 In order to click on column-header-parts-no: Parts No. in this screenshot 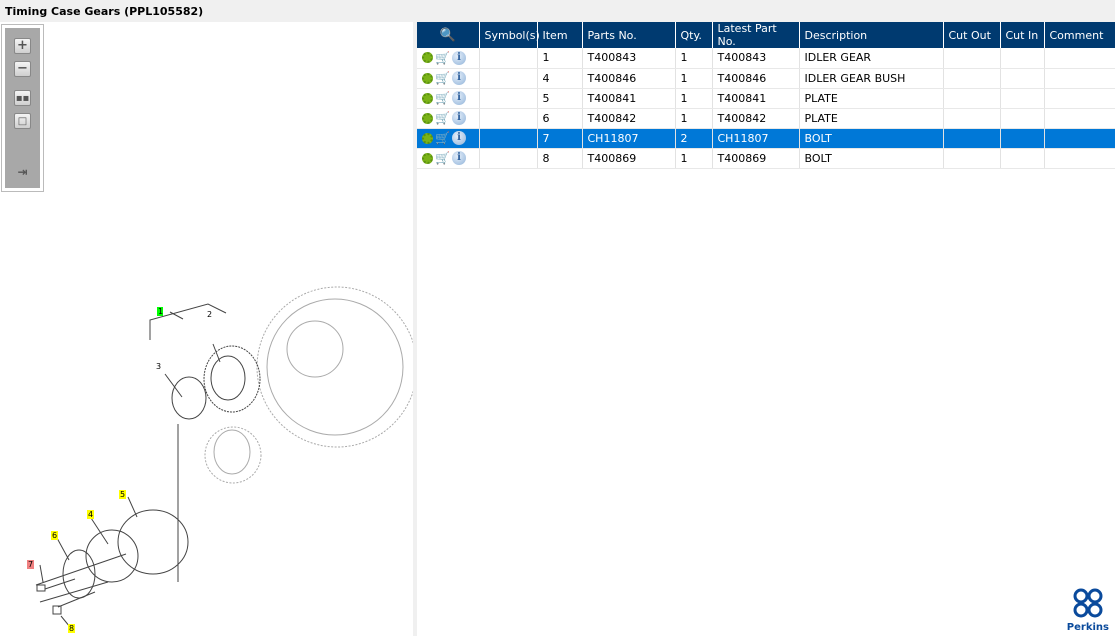, I will do `click(629, 35)`.